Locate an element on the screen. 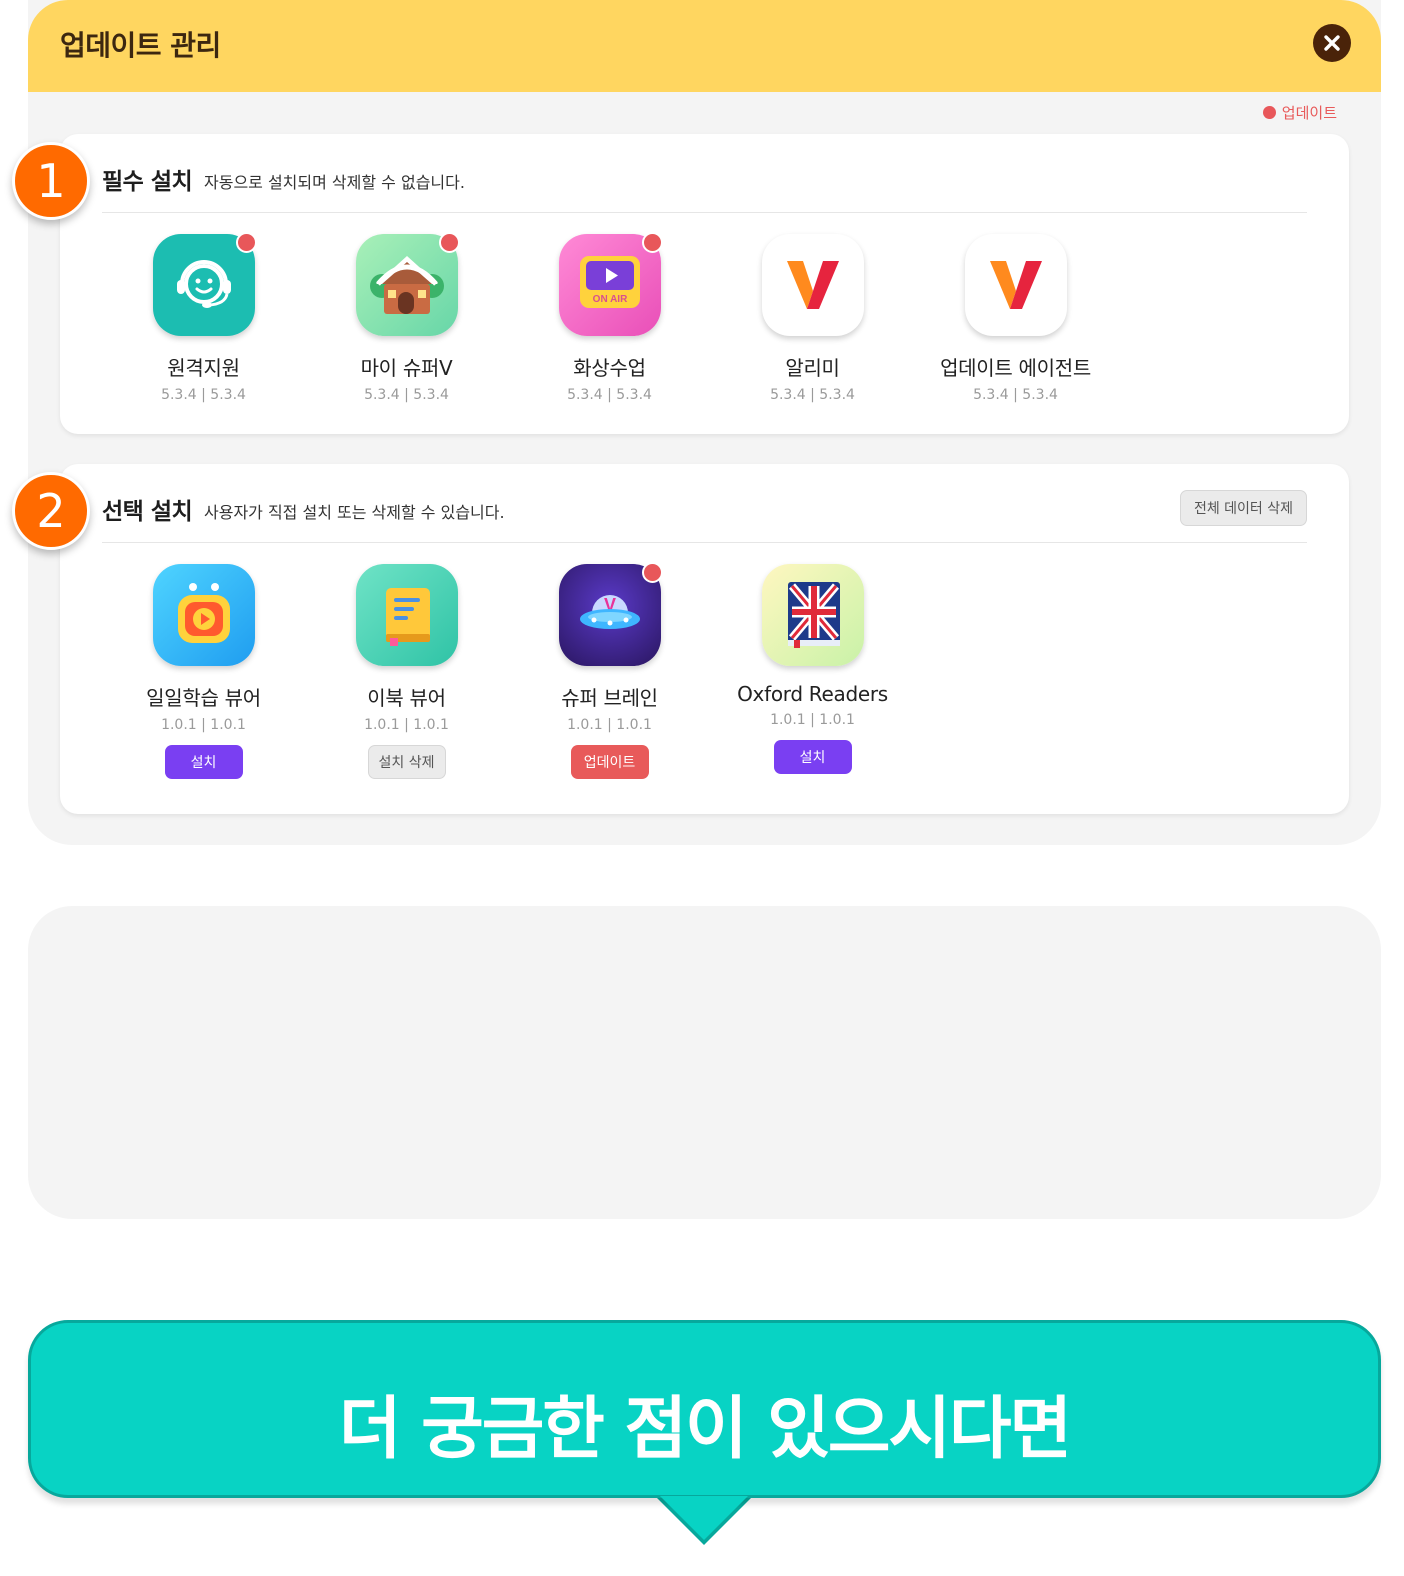 This screenshot has width=1404, height=1576. app-item-update-agent: 업데이트 에이전트 5.3.4 | 5.3.4 is located at coordinates (1015, 318).